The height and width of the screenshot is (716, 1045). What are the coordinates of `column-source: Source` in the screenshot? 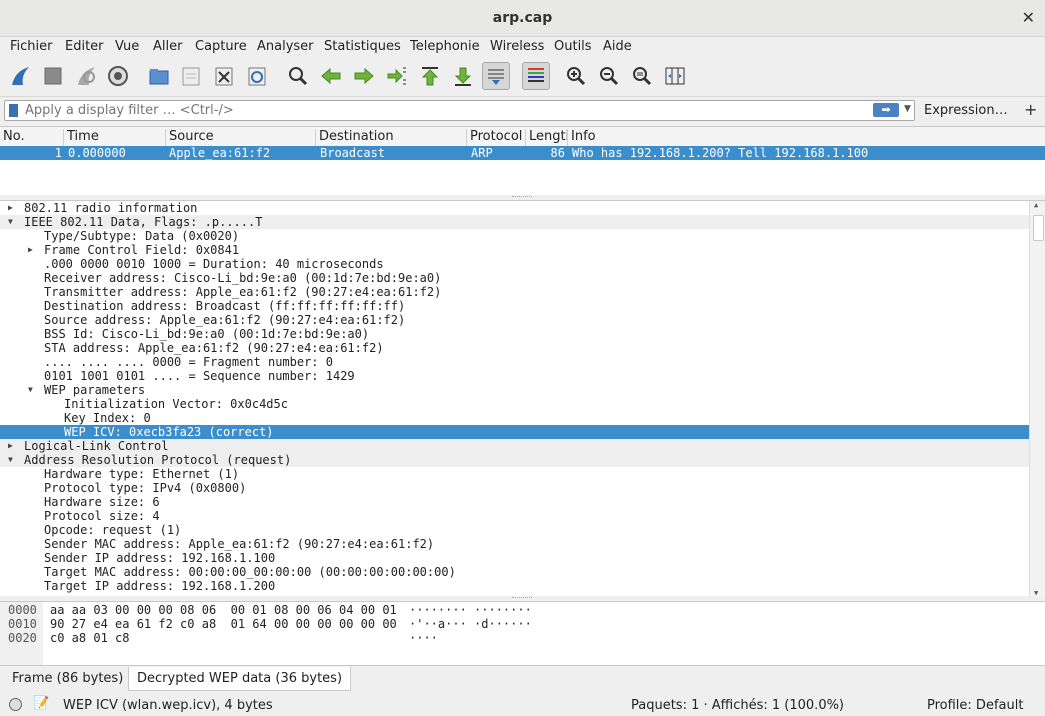 It's located at (241, 137).